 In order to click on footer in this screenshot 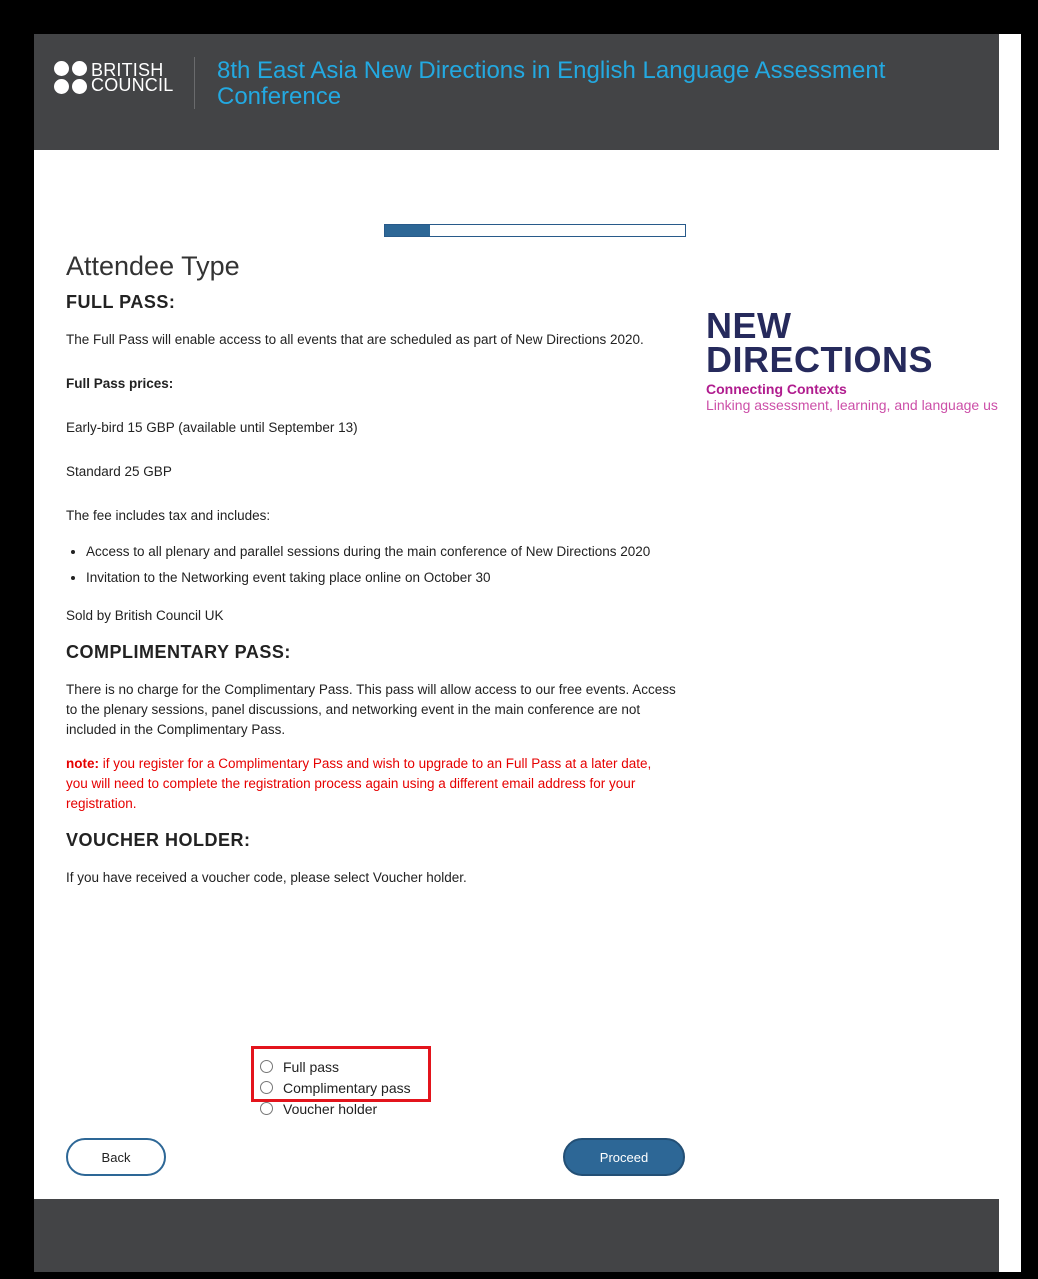, I will do `click(516, 1235)`.